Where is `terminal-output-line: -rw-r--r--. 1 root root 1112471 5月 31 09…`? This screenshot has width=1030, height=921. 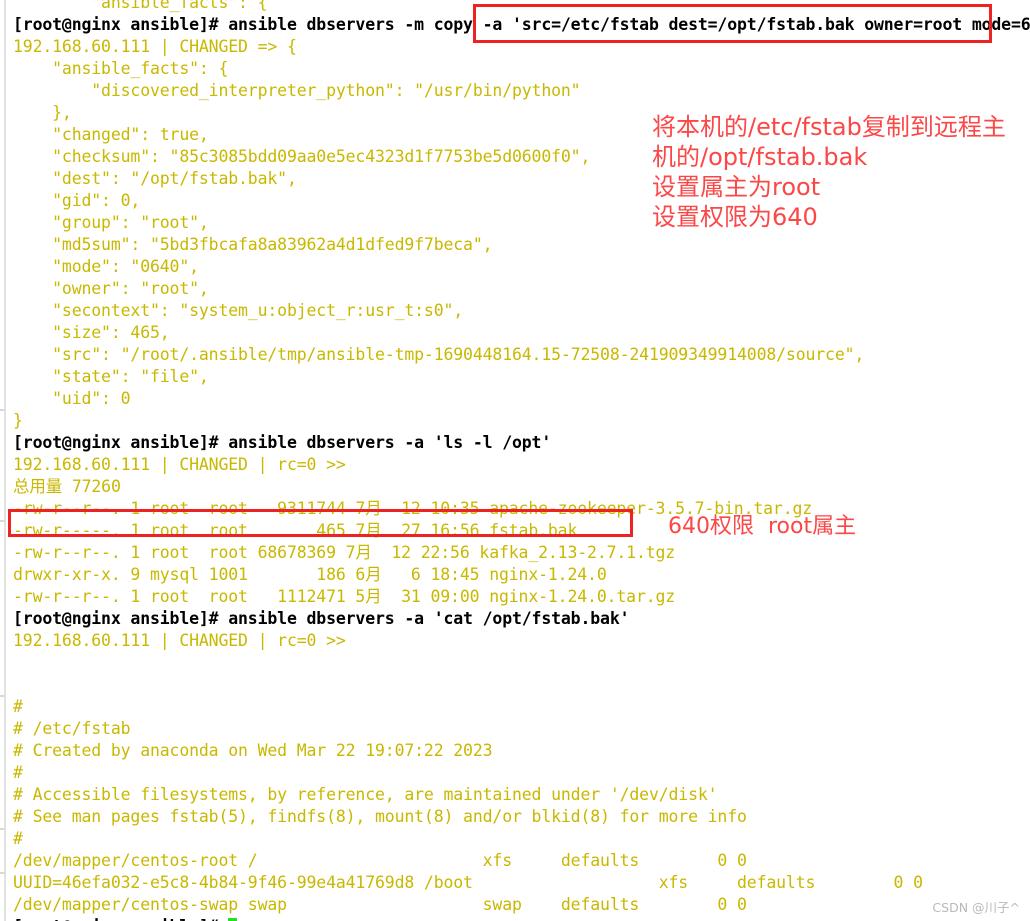 terminal-output-line: -rw-r--r--. 1 root root 1112471 5月 31 09… is located at coordinates (344, 596).